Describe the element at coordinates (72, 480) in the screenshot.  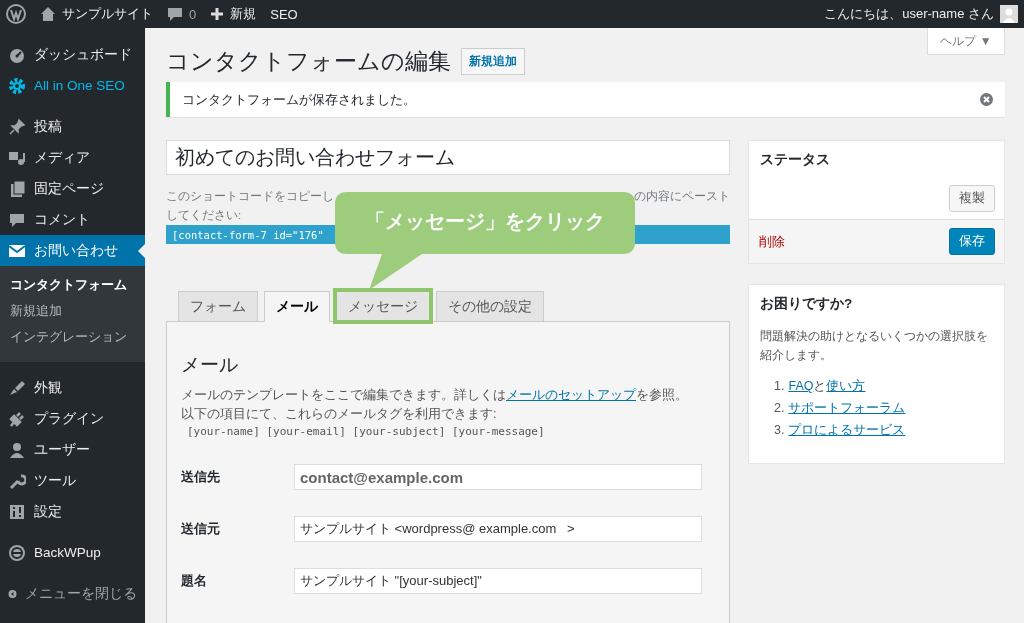
I see `sidebar-item: ツール` at that location.